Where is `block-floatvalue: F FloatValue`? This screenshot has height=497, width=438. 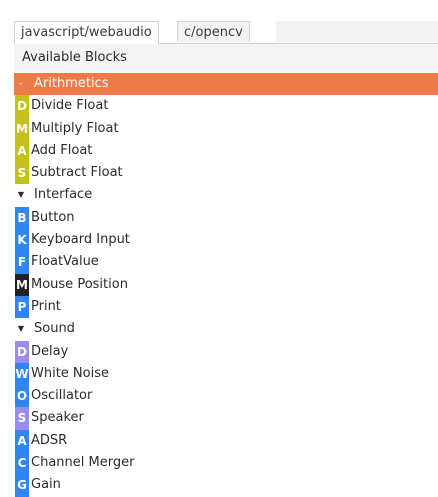
block-floatvalue: F FloatValue is located at coordinates (226, 262).